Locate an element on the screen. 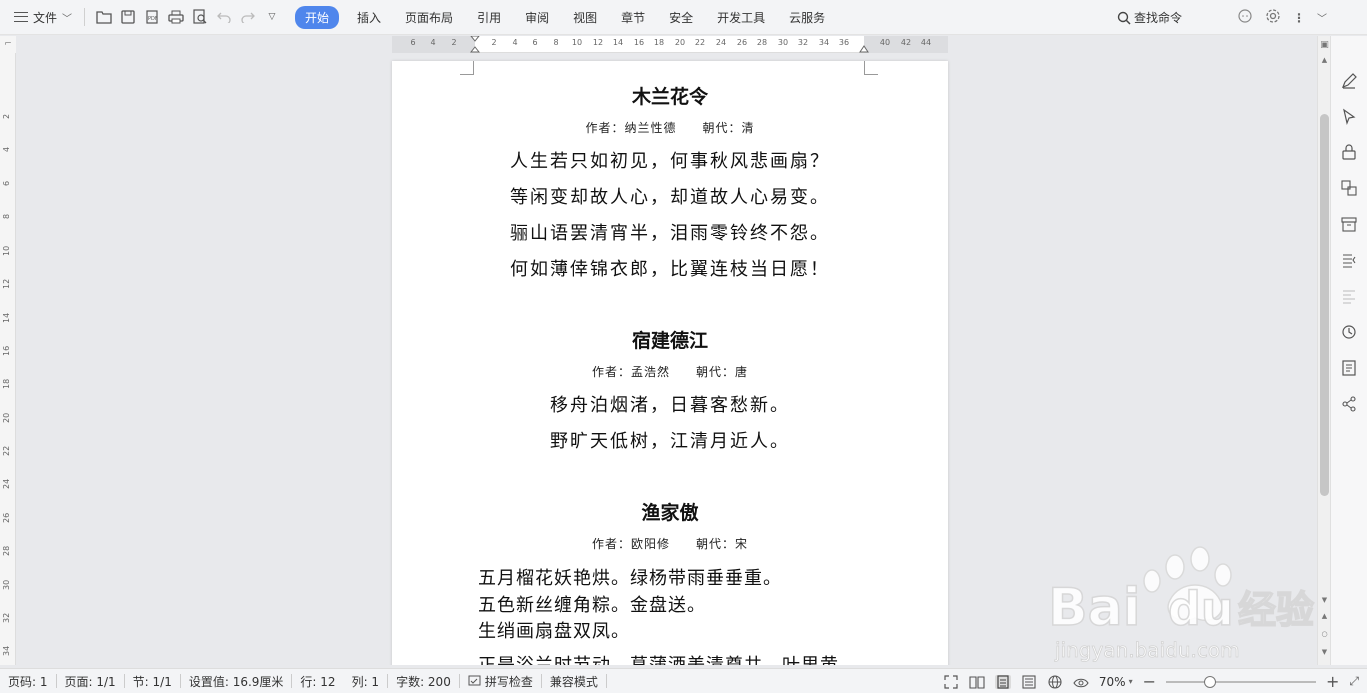 Image resolution: width=1367 pixels, height=693 pixels. ruler-number: 16 is located at coordinates (6, 350).